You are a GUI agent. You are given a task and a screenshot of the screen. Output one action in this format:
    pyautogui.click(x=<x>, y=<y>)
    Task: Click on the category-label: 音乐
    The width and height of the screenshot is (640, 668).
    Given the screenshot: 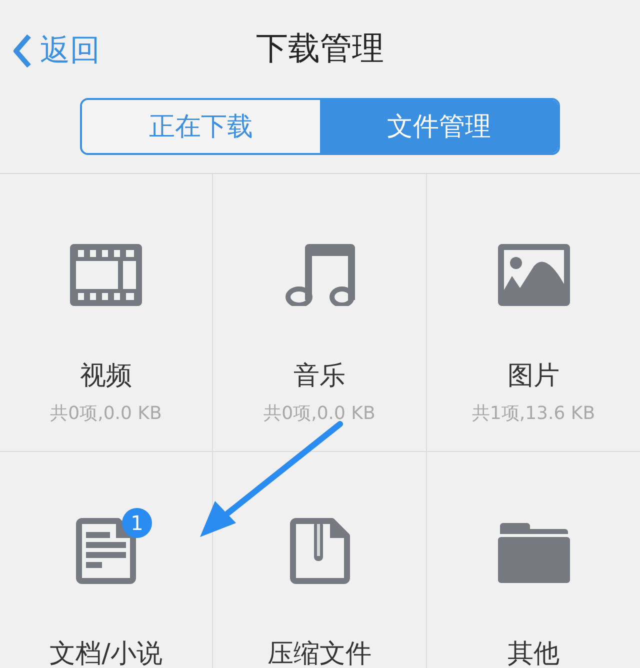 What is the action you would take?
    pyautogui.click(x=320, y=375)
    